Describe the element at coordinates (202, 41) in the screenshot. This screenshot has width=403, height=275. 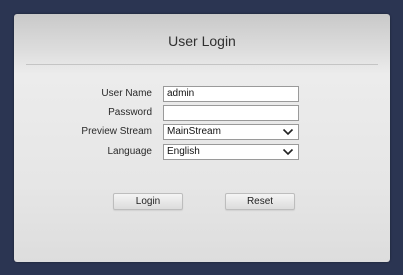
I see `page-title: User Login` at that location.